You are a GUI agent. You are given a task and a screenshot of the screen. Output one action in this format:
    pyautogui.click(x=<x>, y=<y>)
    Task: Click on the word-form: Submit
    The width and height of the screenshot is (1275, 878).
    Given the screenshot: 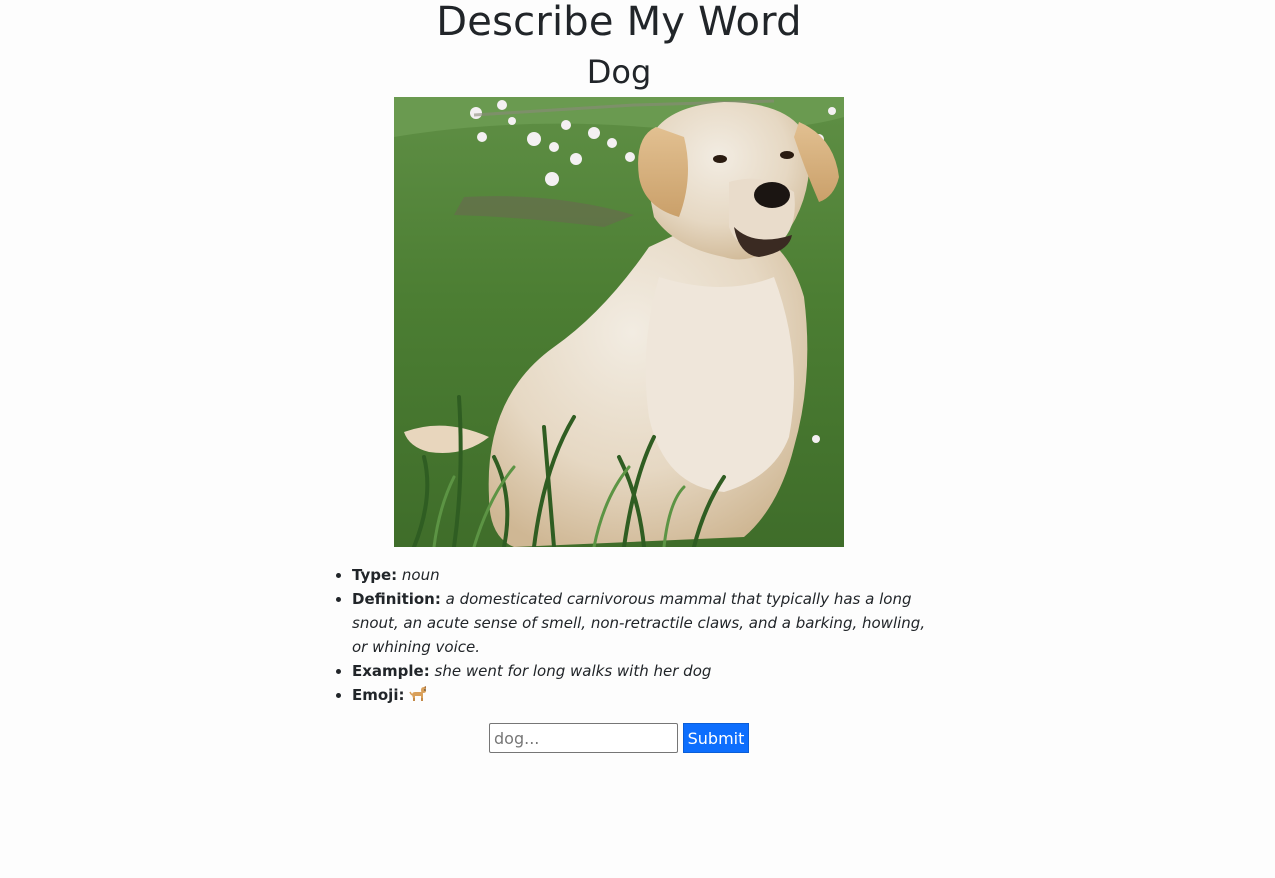 What is the action you would take?
    pyautogui.click(x=619, y=738)
    